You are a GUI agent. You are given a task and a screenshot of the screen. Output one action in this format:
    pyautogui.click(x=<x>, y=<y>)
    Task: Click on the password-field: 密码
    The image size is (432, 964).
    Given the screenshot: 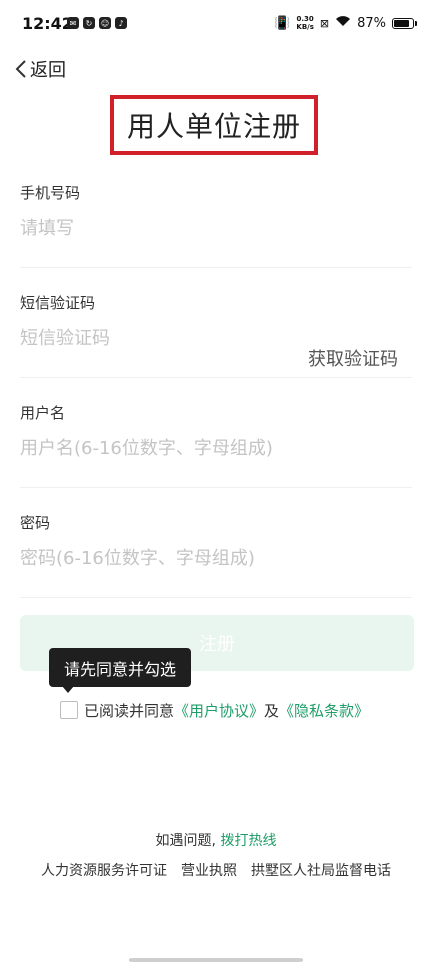 What is the action you would take?
    pyautogui.click(x=216, y=554)
    